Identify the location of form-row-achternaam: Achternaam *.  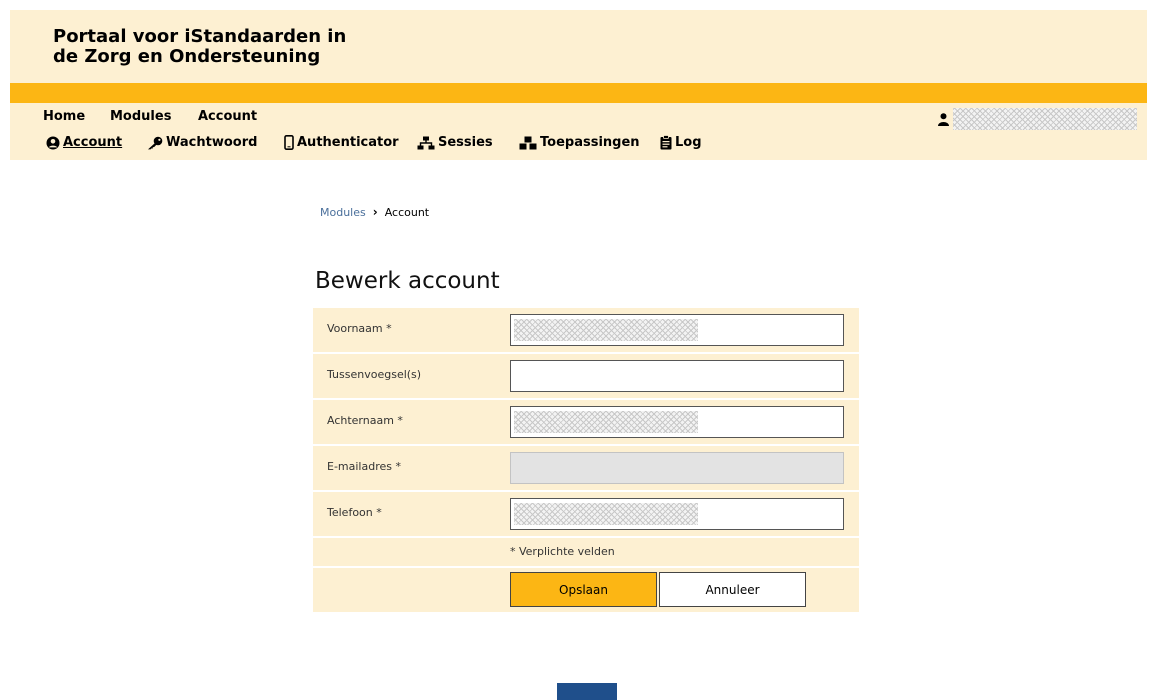
(586, 423).